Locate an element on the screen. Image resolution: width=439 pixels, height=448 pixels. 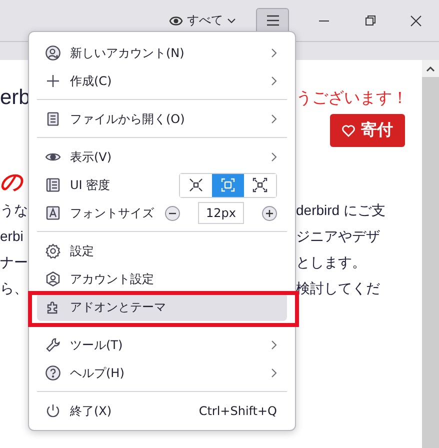
menu-item: ファイルから開く(O) is located at coordinates (162, 119).